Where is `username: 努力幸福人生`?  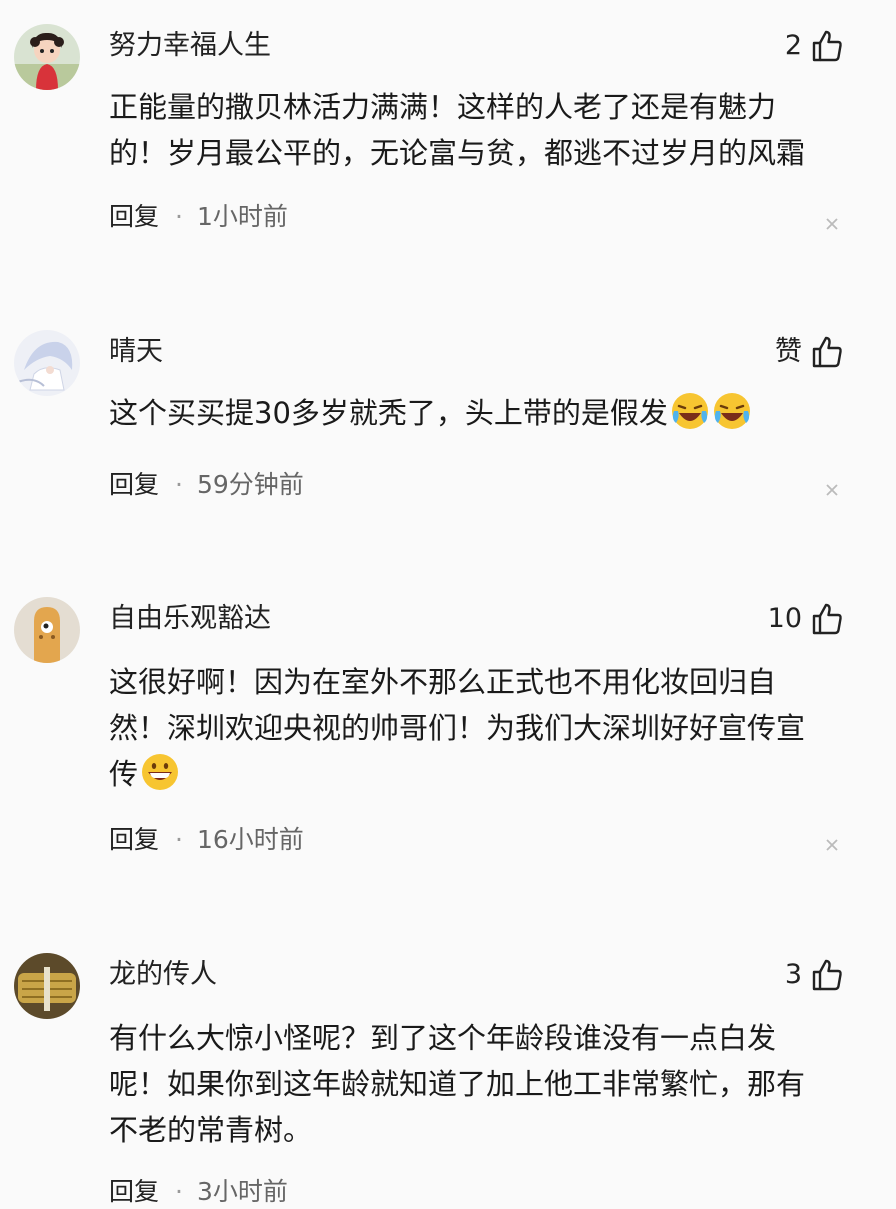 username: 努力幸福人生 is located at coordinates (190, 46).